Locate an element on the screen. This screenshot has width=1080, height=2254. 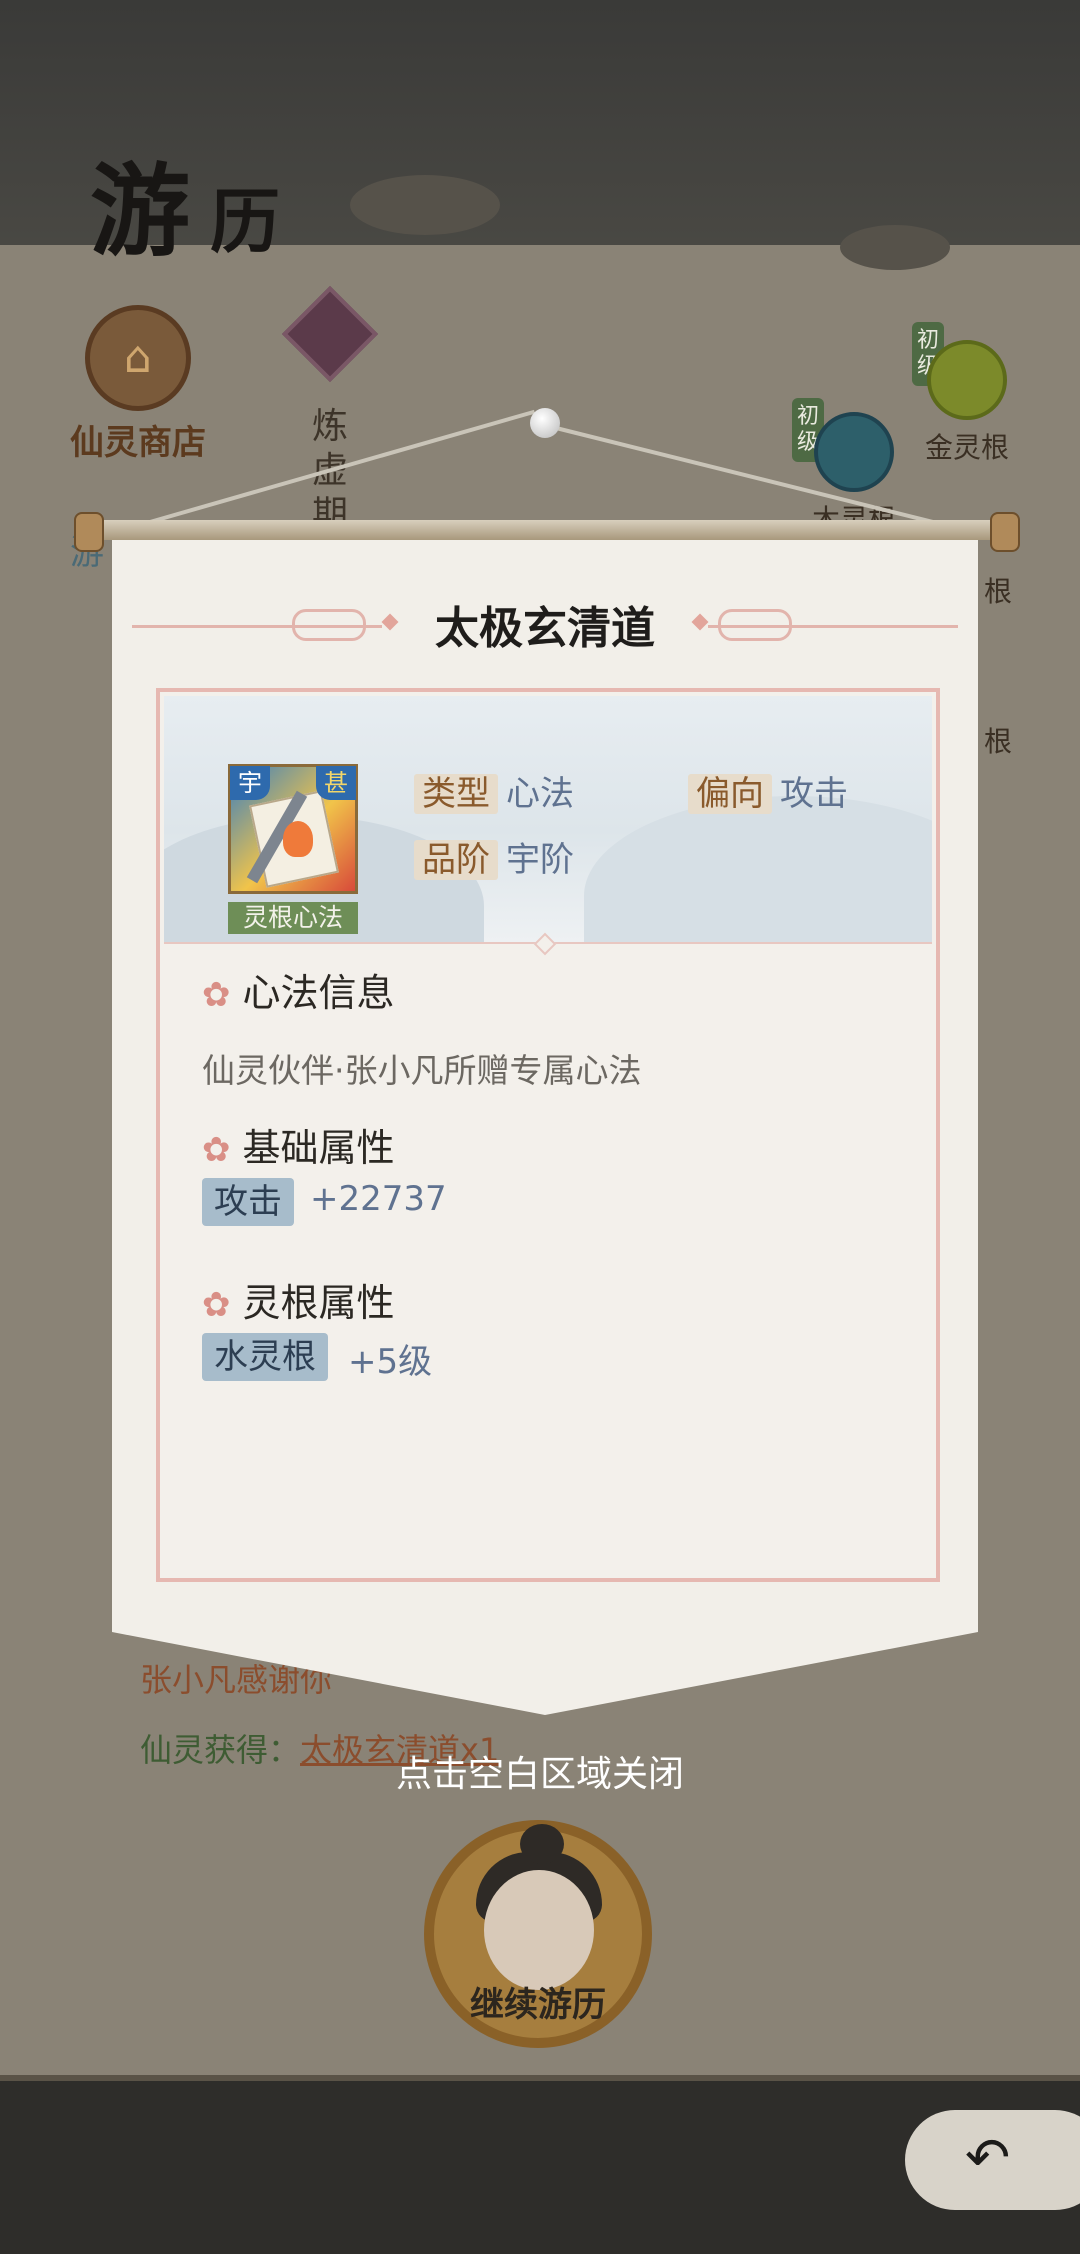
shop-button: ⌂ 仙灵商店 is located at coordinates (138, 384).